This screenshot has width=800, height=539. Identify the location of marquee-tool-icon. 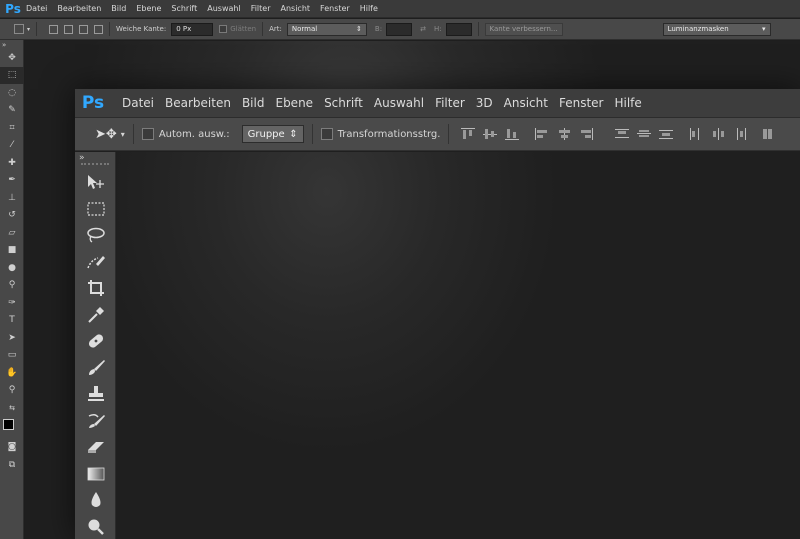
(95, 209).